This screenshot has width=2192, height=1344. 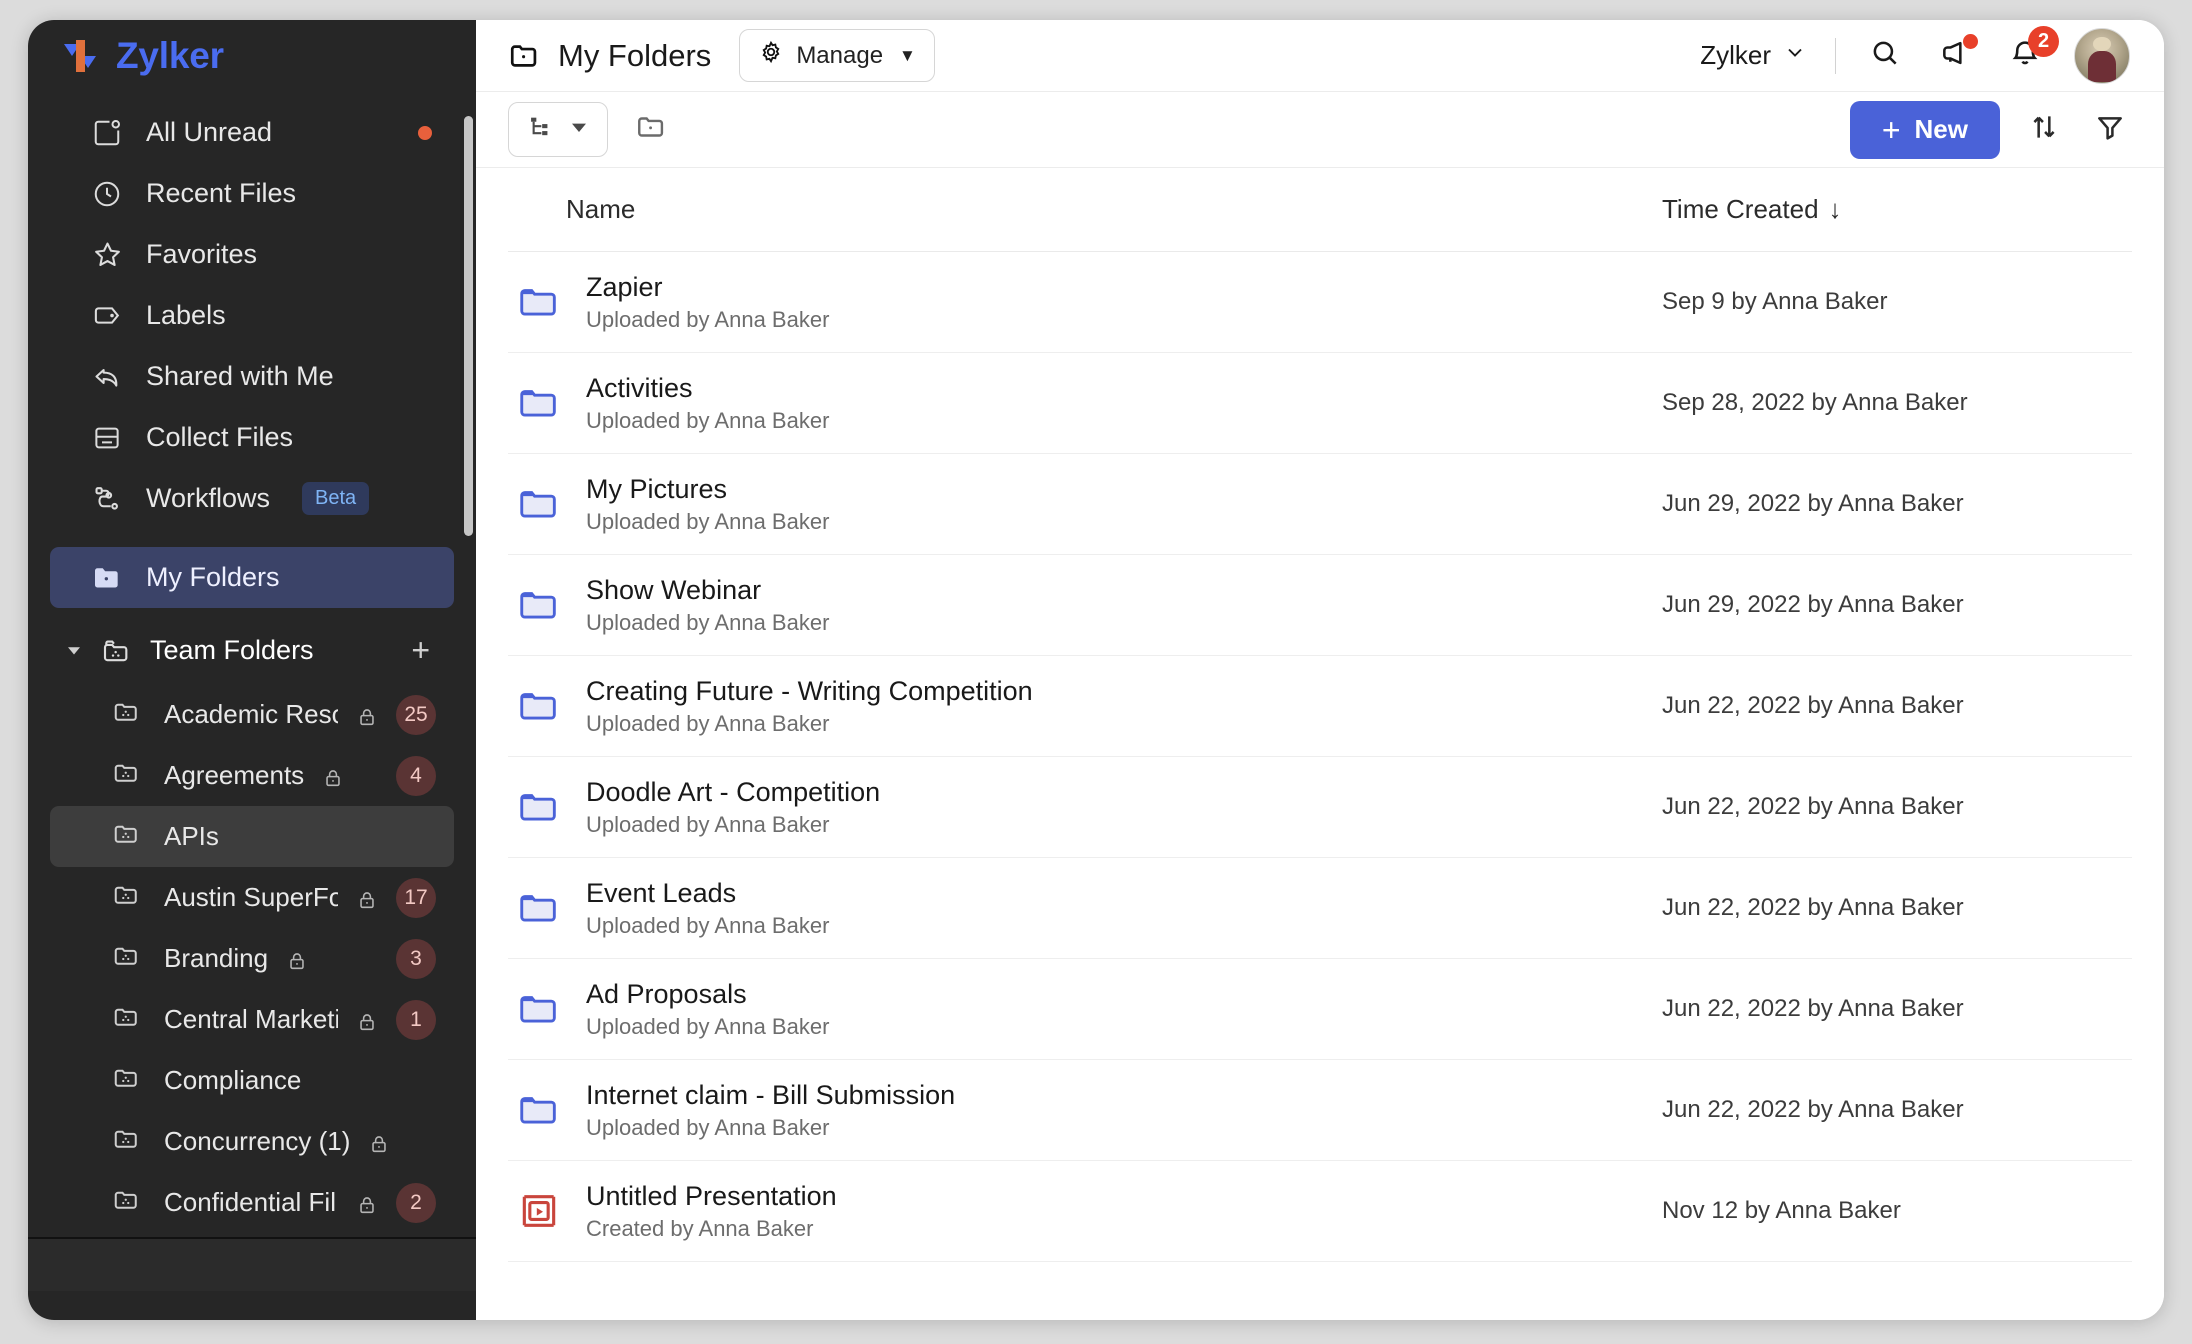 I want to click on lock-icon, so click(x=367, y=1203).